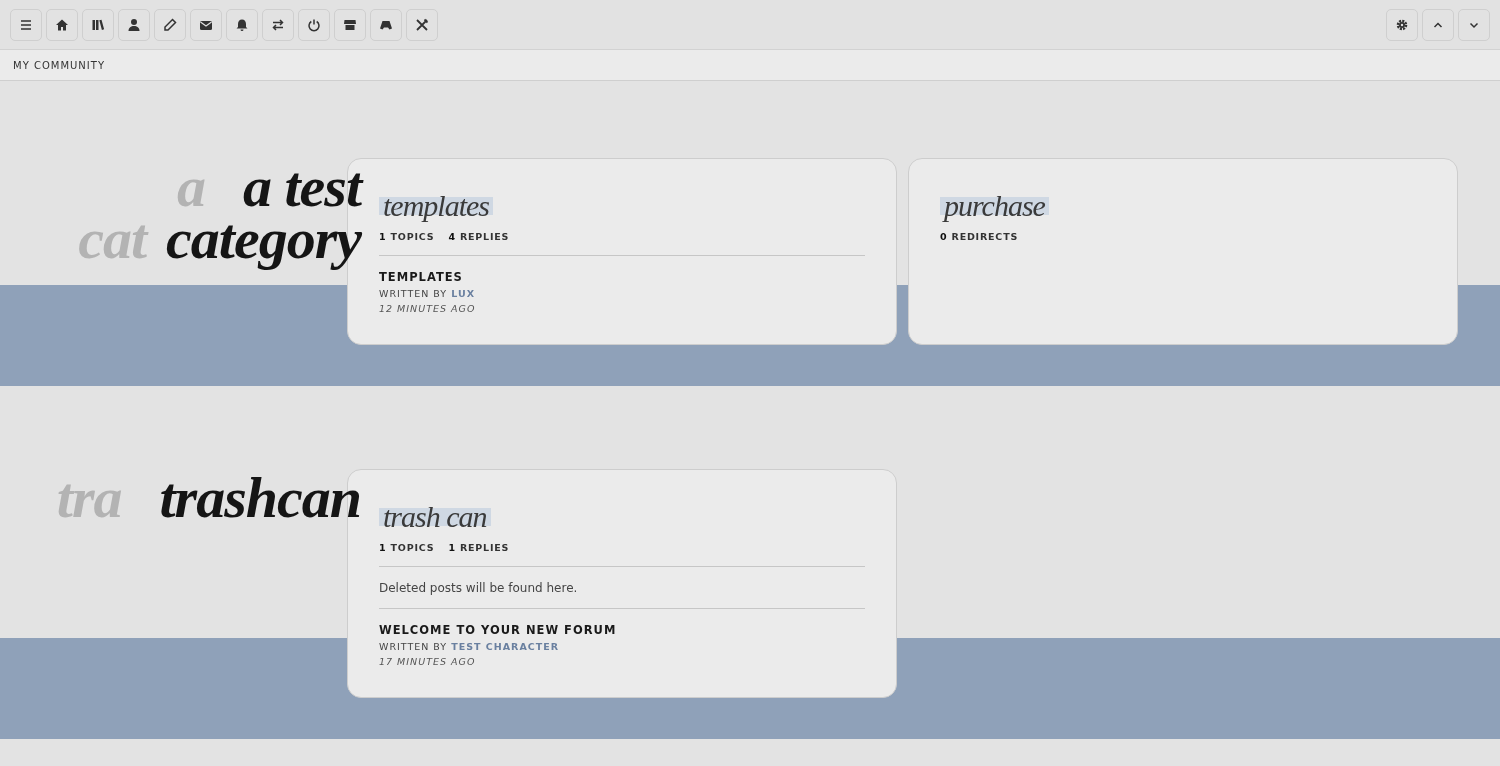 This screenshot has width=1500, height=766. I want to click on store-icon, so click(350, 24).